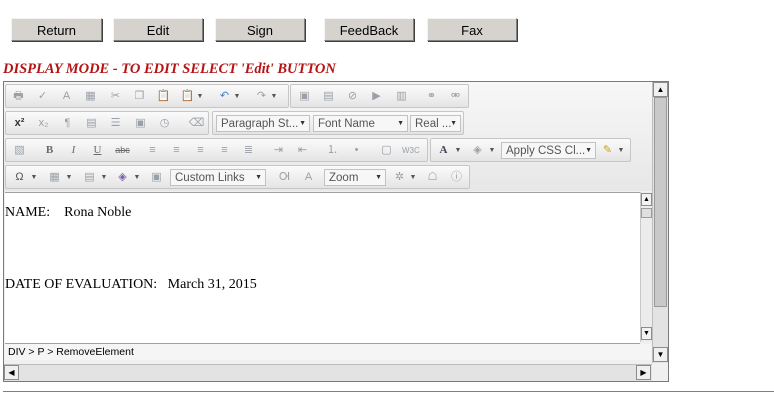 Image resolution: width=774 pixels, height=408 pixels. I want to click on horizontal-divider, so click(388, 391).